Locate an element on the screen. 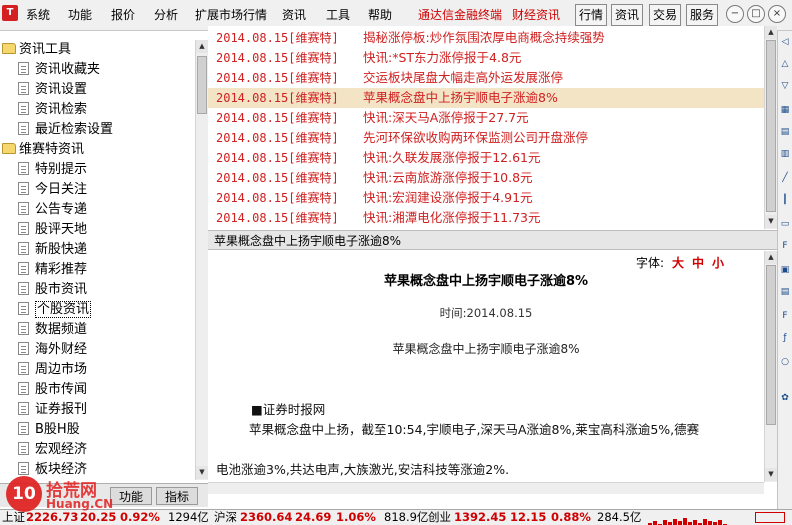 The height and width of the screenshot is (525, 792). f11-icon: F is located at coordinates (785, 316).